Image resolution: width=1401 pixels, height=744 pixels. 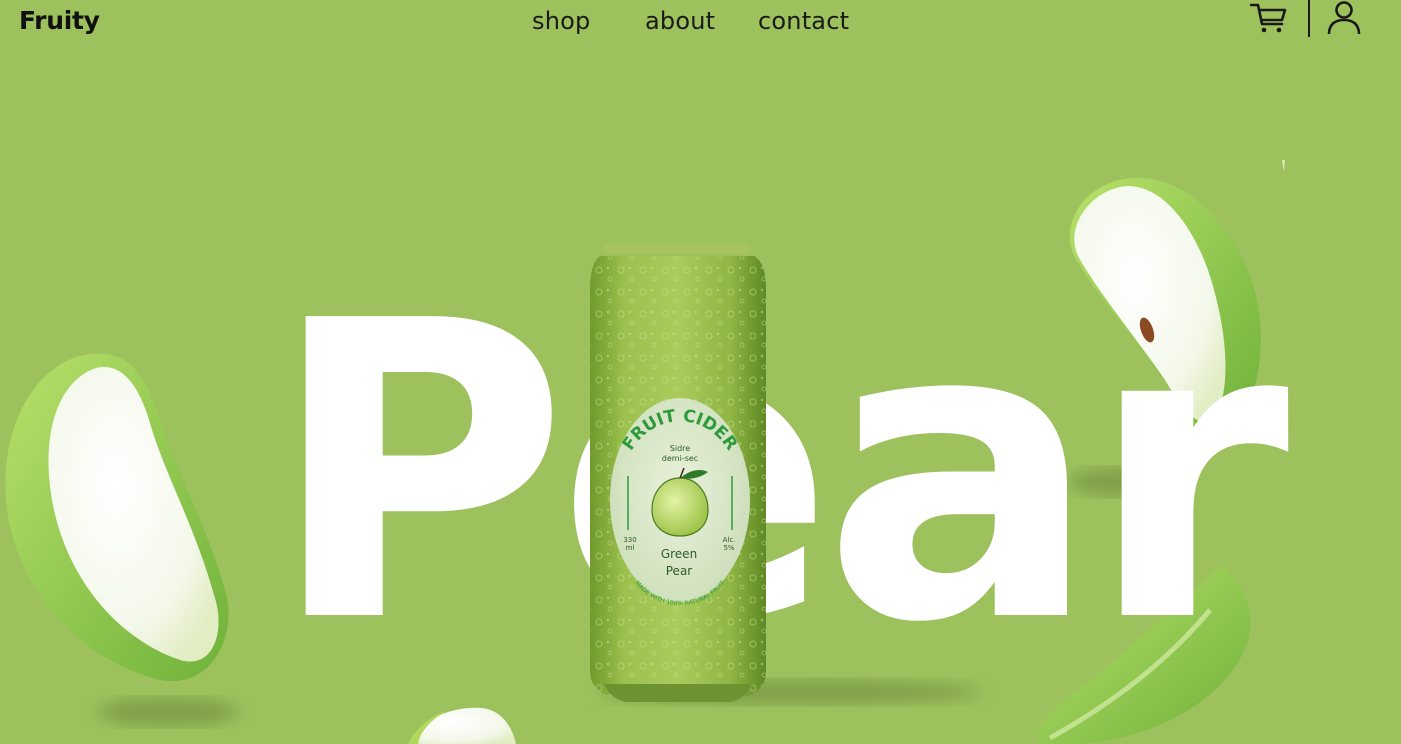 What do you see at coordinates (680, 458) in the screenshot?
I see `can-subtitle-2: demi-sec` at bounding box center [680, 458].